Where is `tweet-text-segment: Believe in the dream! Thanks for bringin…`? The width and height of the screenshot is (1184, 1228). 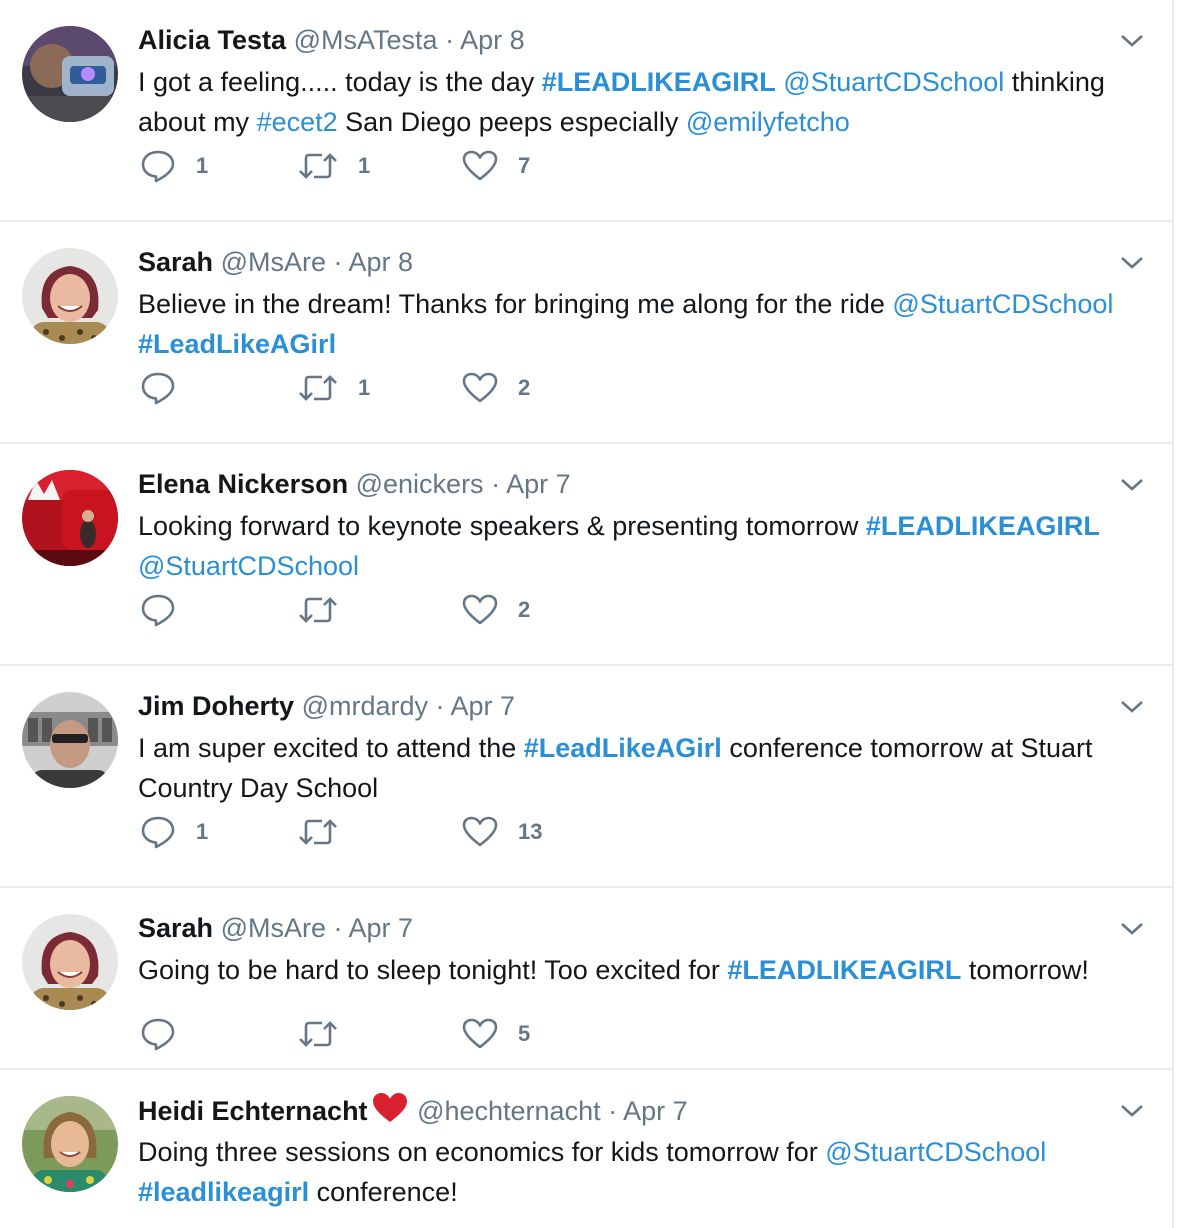
tweet-text-segment: Believe in the dream! Thanks for bringin… is located at coordinates (515, 304).